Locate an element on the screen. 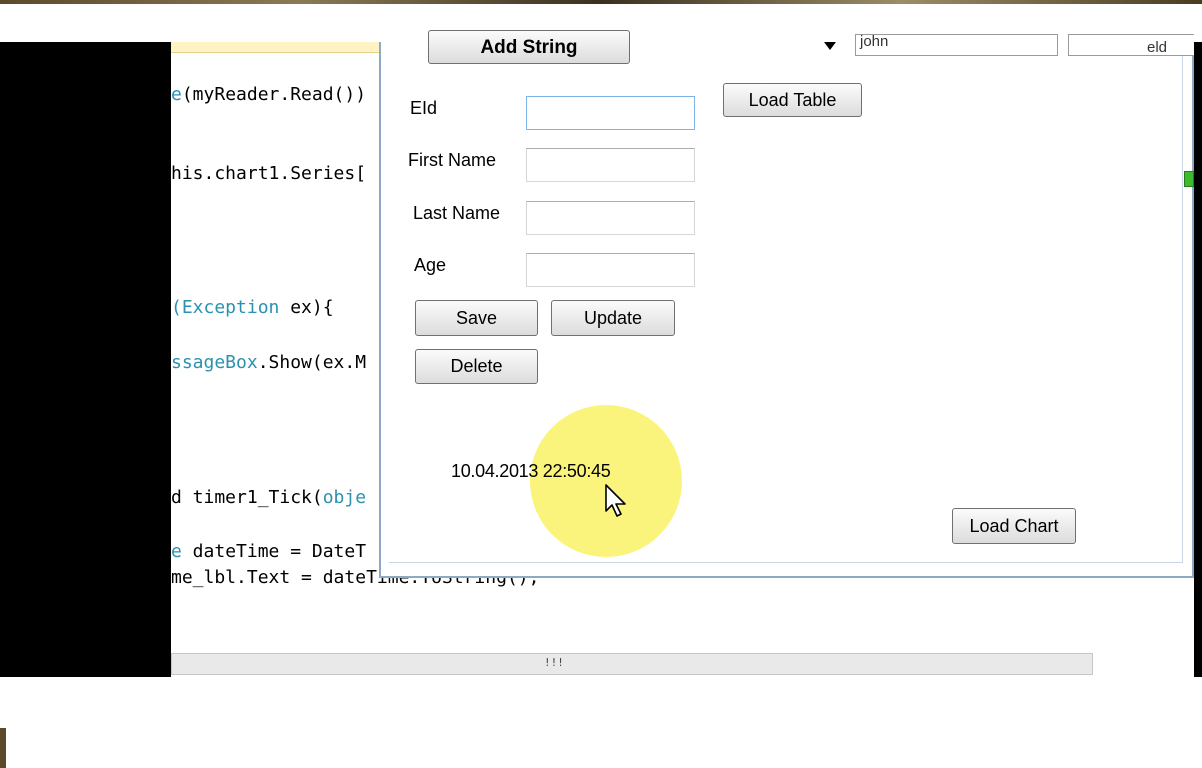 Image resolution: width=1202 pixels, height=768 pixels. name-combobox: john is located at coordinates (956, 45).